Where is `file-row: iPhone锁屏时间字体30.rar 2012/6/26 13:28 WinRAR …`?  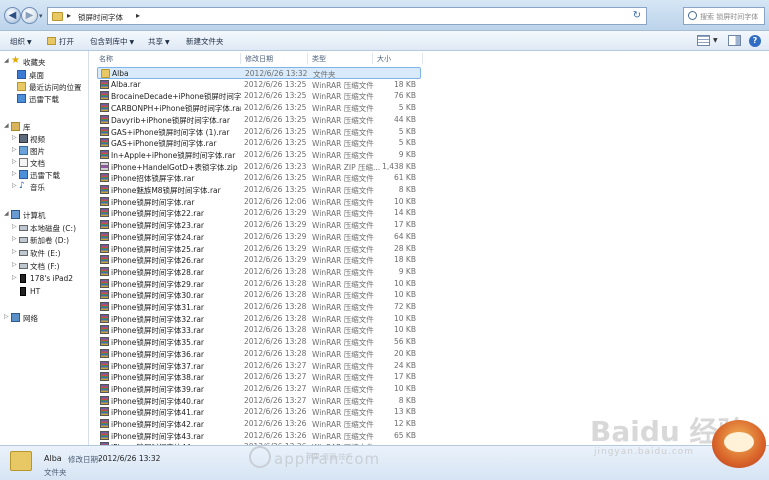 file-row: iPhone锁屏时间字体30.rar 2012/6/26 13:28 WinRAR … is located at coordinates (259, 295).